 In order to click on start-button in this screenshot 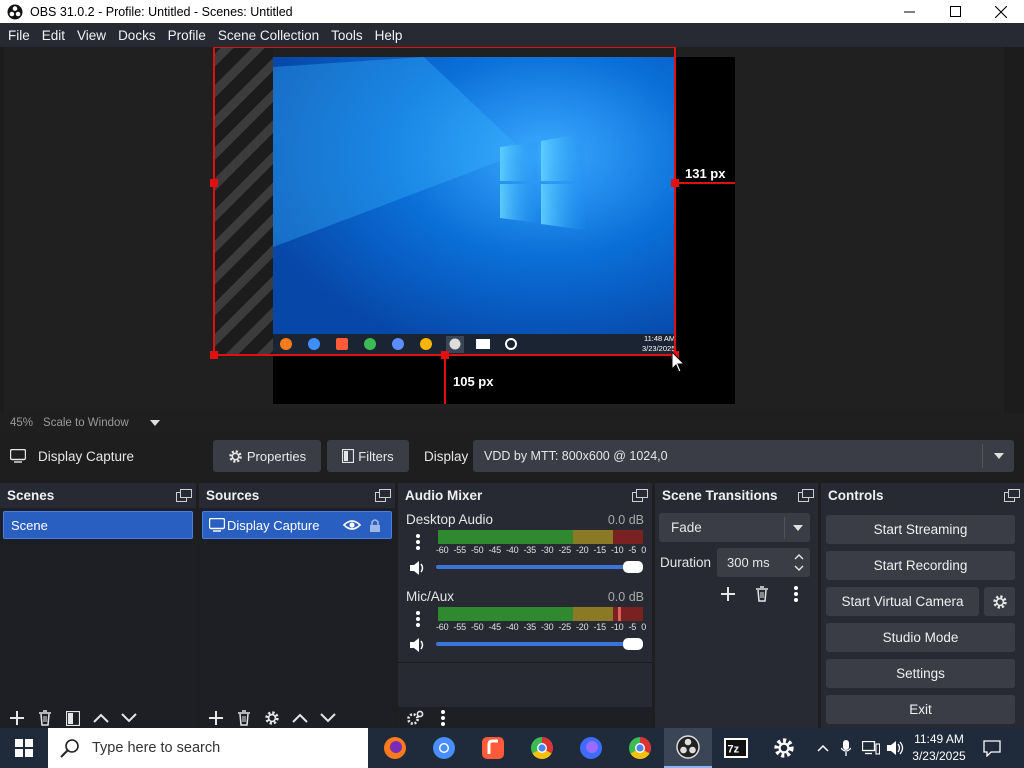, I will do `click(24, 748)`.